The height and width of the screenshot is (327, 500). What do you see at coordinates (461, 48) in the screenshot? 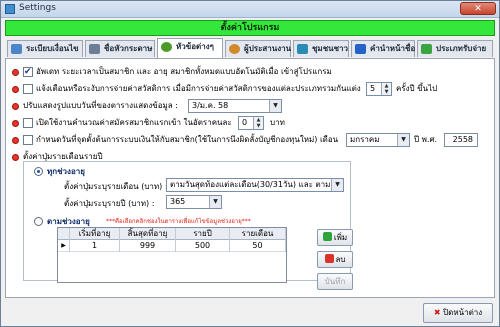
I see `tab-label: ประเภทรับจ่าย` at bounding box center [461, 48].